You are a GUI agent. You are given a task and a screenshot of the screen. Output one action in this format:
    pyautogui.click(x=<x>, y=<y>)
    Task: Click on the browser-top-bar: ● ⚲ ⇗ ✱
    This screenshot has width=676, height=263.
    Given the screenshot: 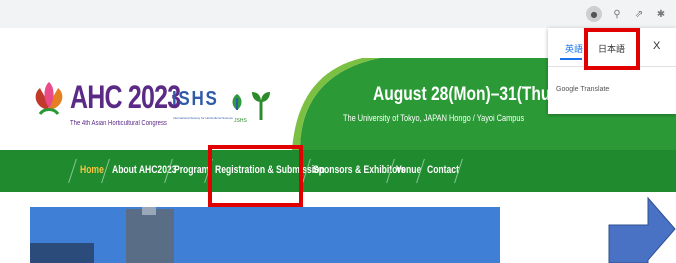 What is the action you would take?
    pyautogui.click(x=338, y=14)
    